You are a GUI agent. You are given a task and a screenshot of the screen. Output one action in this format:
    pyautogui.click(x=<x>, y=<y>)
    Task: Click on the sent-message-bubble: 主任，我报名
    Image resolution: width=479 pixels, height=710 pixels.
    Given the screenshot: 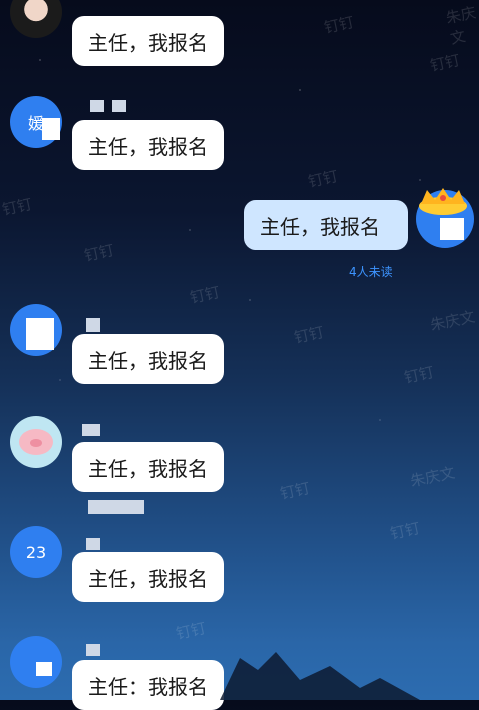 What is the action you would take?
    pyautogui.click(x=326, y=225)
    